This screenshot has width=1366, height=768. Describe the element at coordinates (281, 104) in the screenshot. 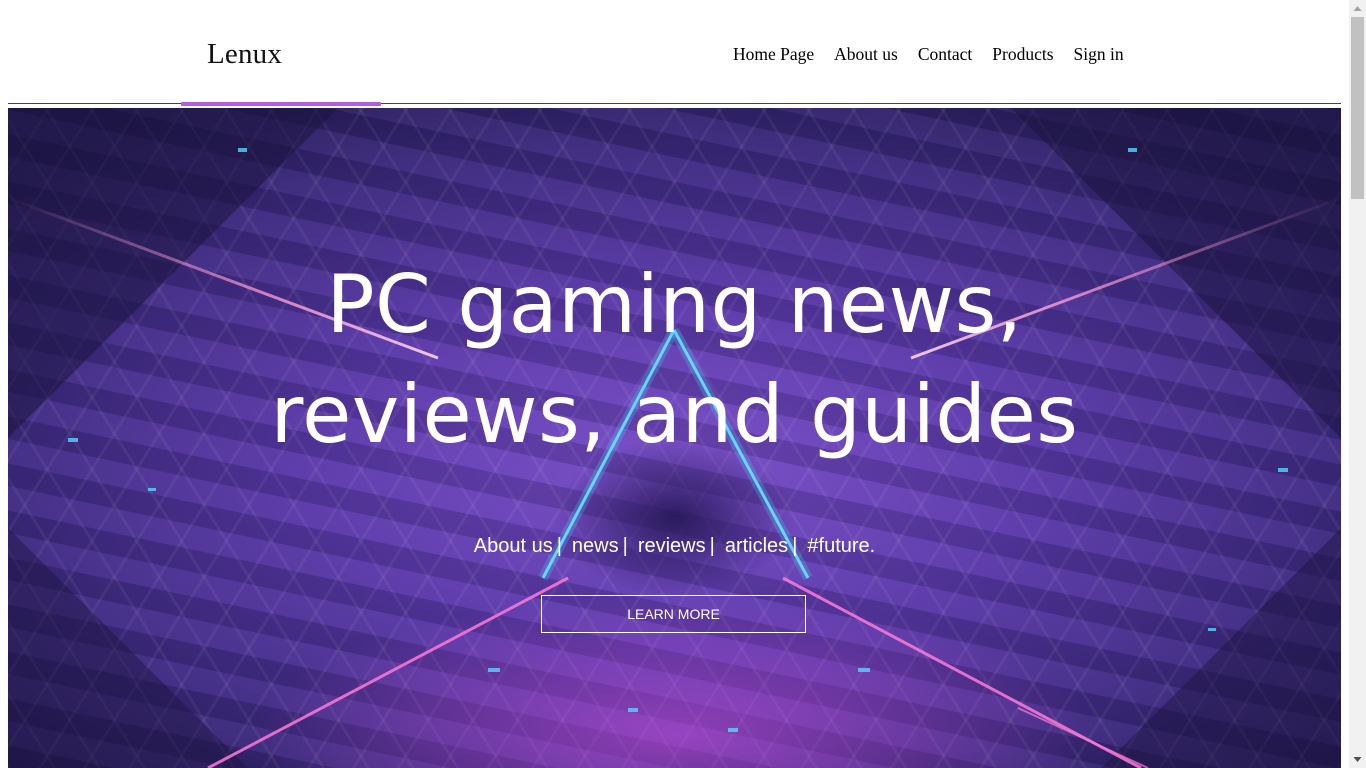

I see `header-accent-bar` at that location.